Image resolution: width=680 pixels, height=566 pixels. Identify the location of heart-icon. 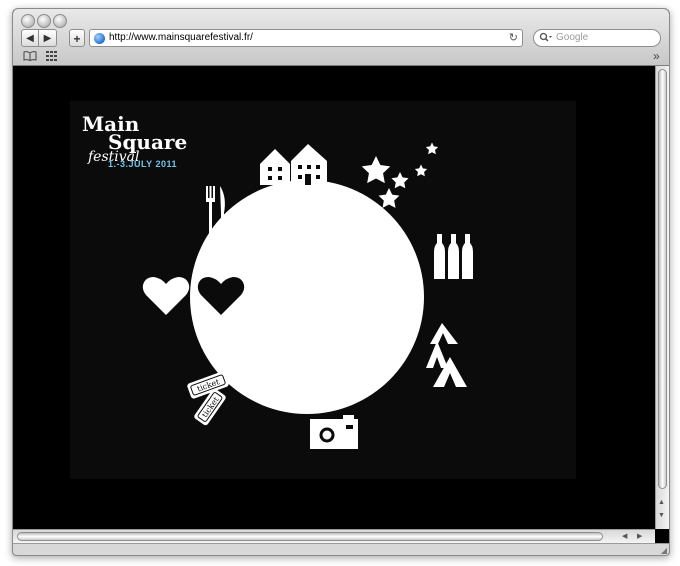
(166, 296).